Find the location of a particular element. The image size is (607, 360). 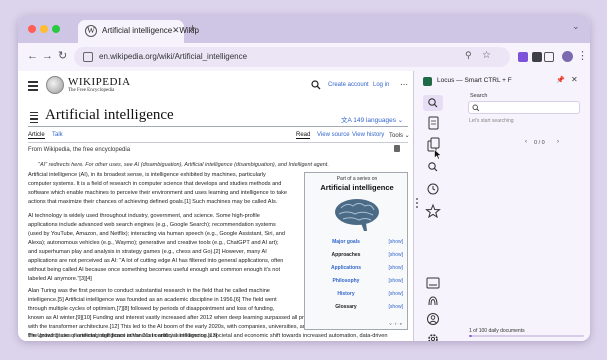

page-title: Artificial intelligence is located at coordinates (109, 115).